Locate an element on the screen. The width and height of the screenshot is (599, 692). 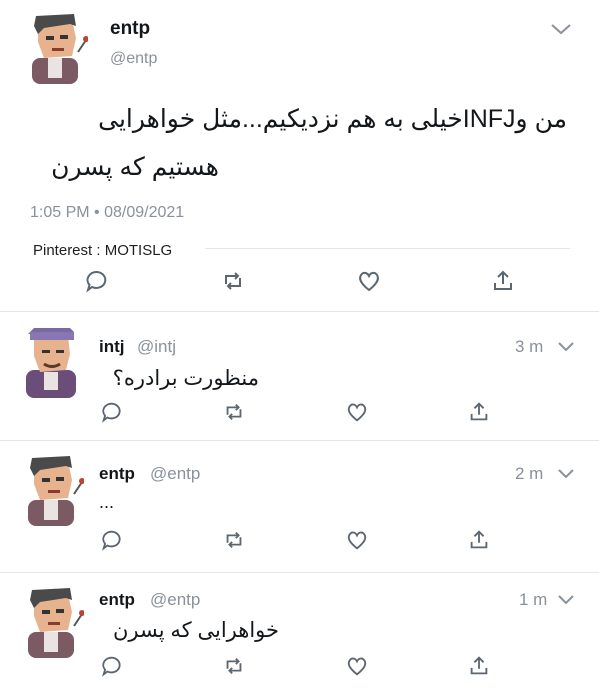
avatar-intj is located at coordinates (52, 362).